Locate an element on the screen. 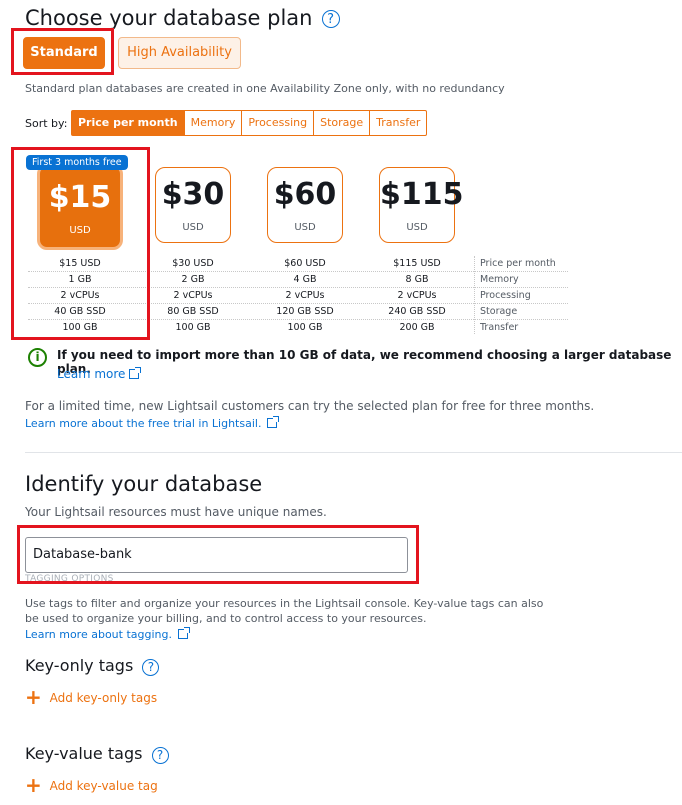  spec-label: Transfer is located at coordinates (499, 327).